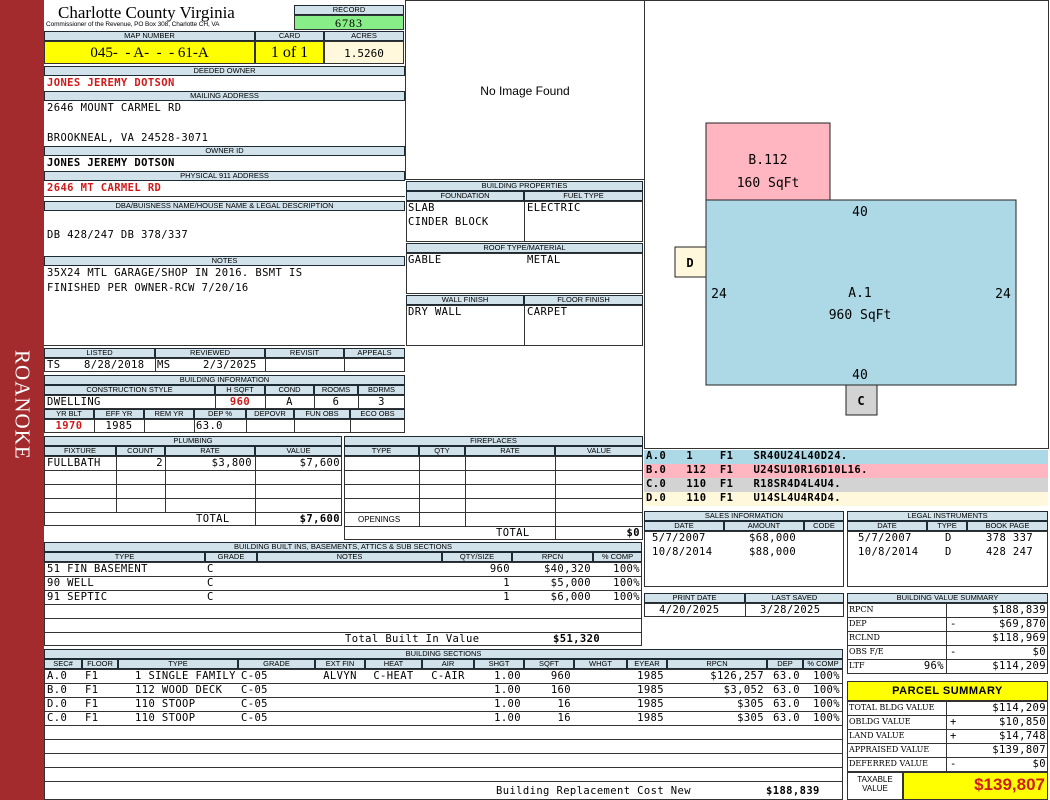 This screenshot has width=1050, height=800. What do you see at coordinates (374, 353) in the screenshot?
I see `appeals-label: APPEALS` at bounding box center [374, 353].